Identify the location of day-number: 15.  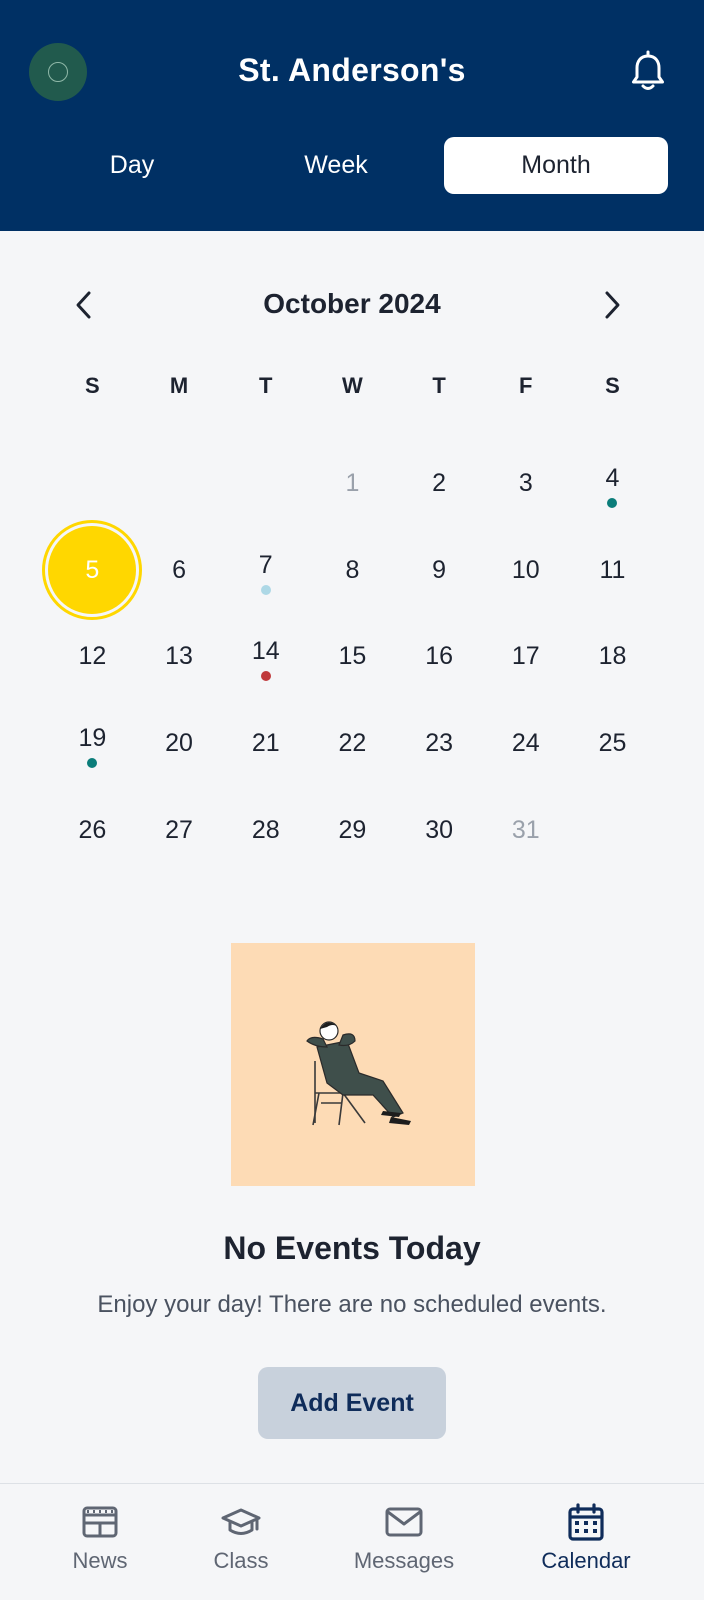
(352, 656).